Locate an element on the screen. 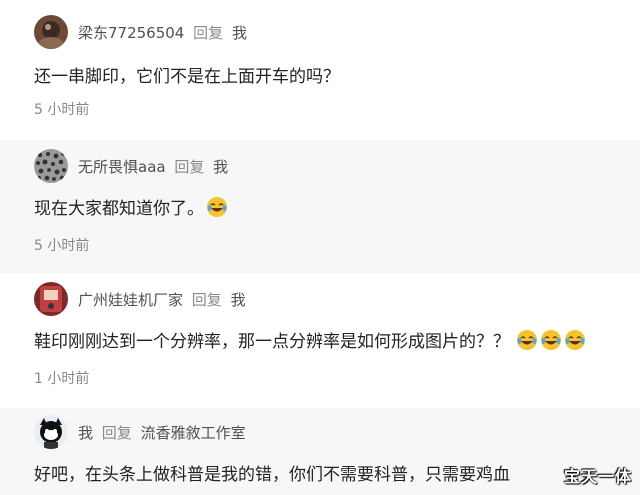 The image size is (640, 495). comment-header: 无所畏惧aaa 回复 我 is located at coordinates (131, 166).